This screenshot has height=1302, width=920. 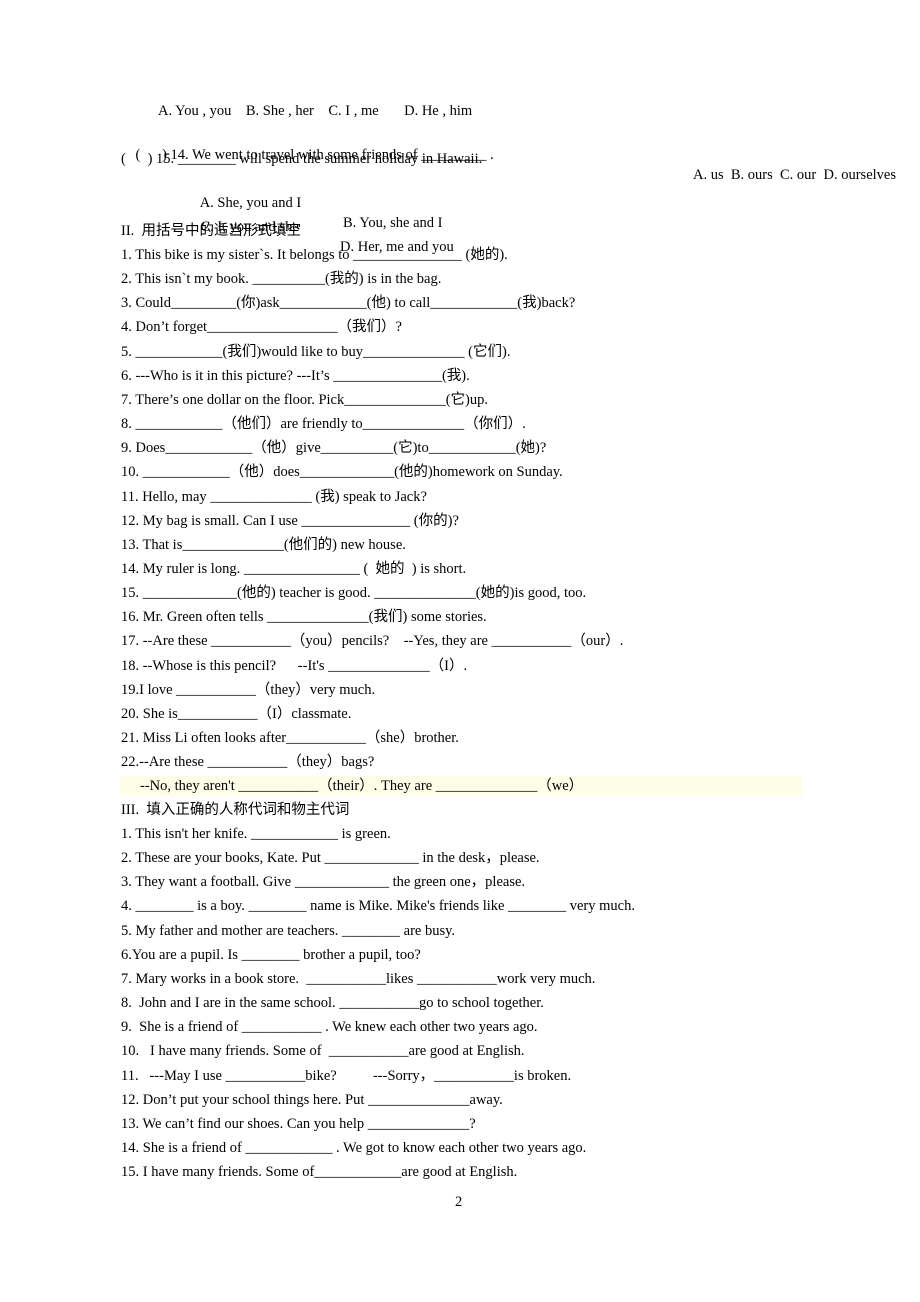 I want to click on page-number: 2, so click(x=459, y=1202).